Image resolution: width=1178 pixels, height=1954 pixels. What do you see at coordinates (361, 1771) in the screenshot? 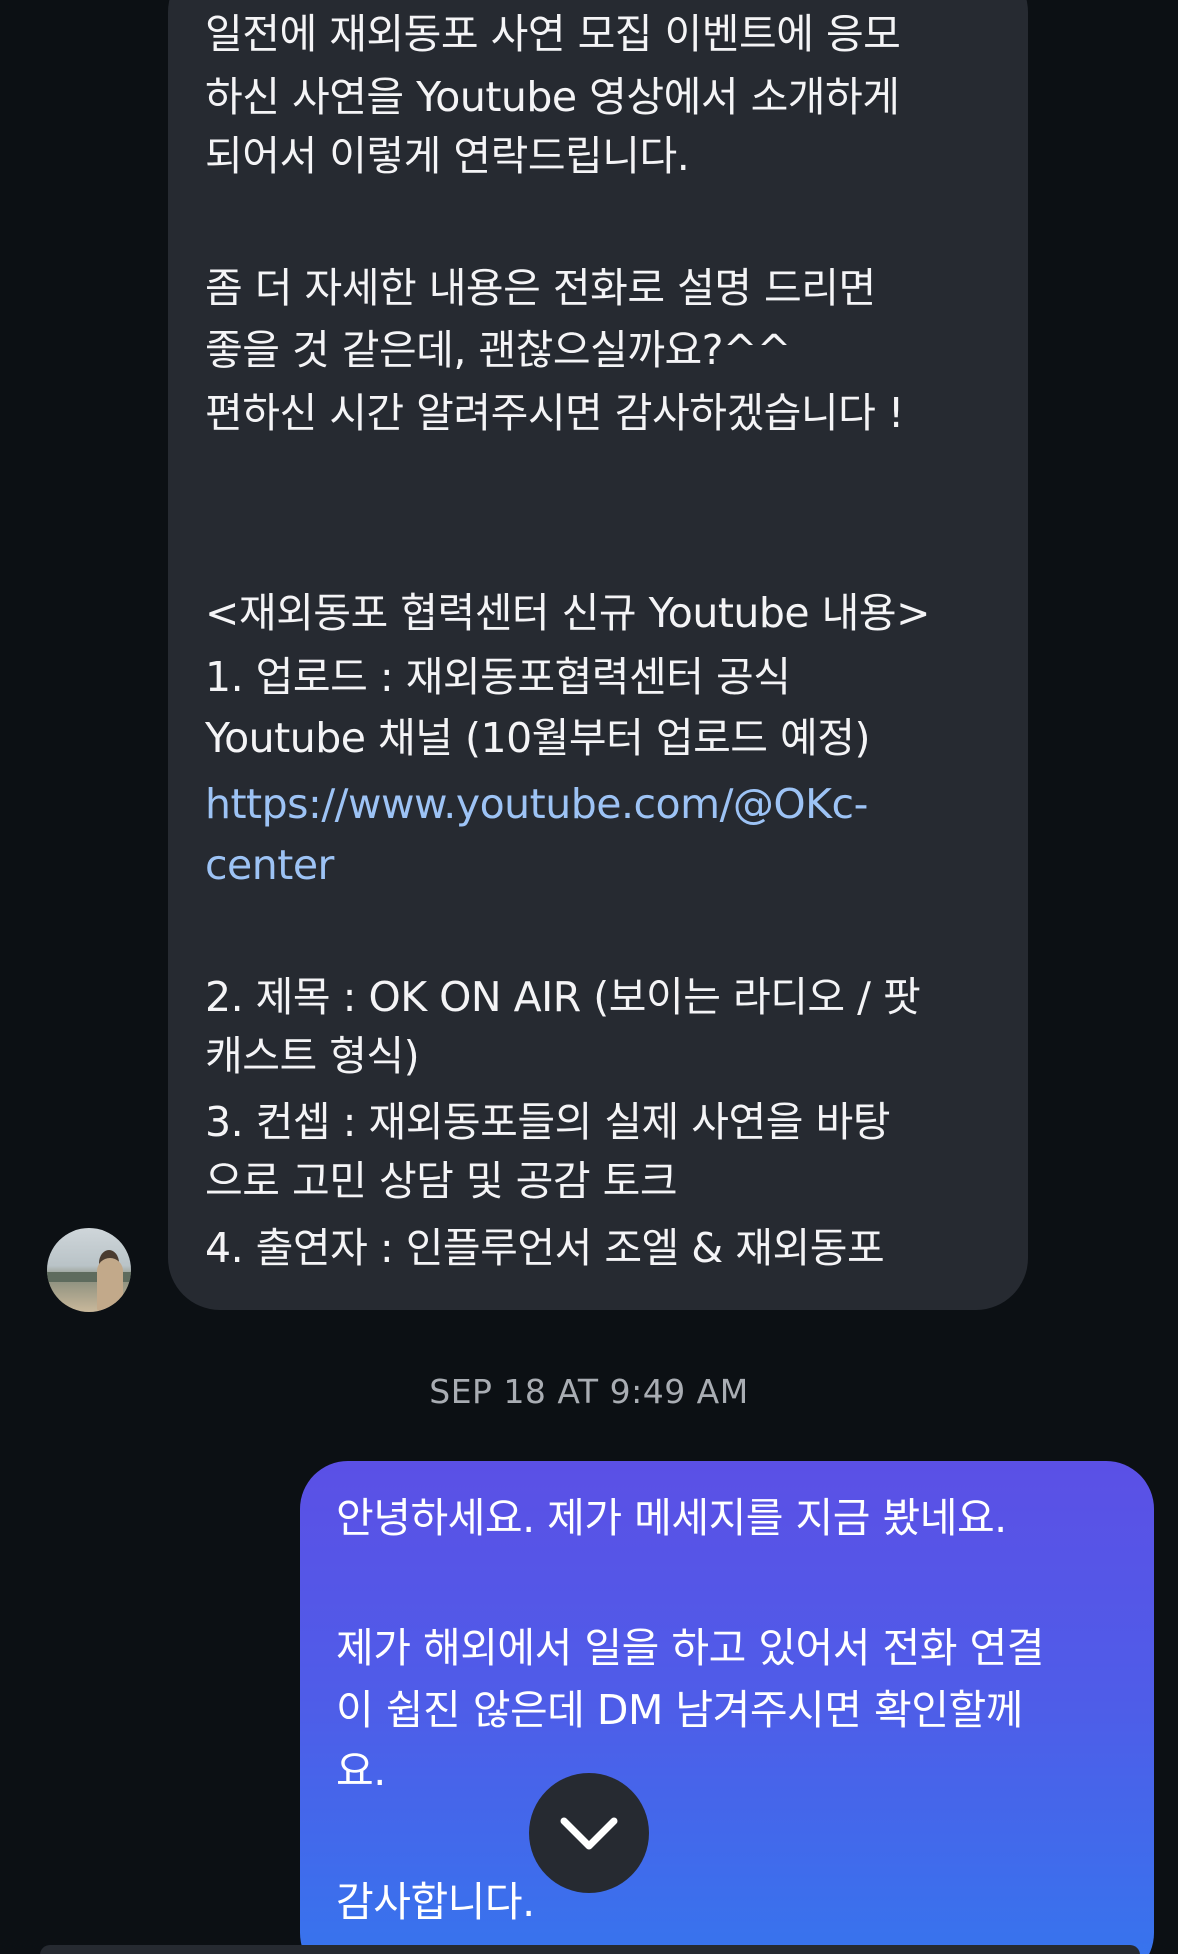
I see `outgoing-message-line: 요.` at bounding box center [361, 1771].